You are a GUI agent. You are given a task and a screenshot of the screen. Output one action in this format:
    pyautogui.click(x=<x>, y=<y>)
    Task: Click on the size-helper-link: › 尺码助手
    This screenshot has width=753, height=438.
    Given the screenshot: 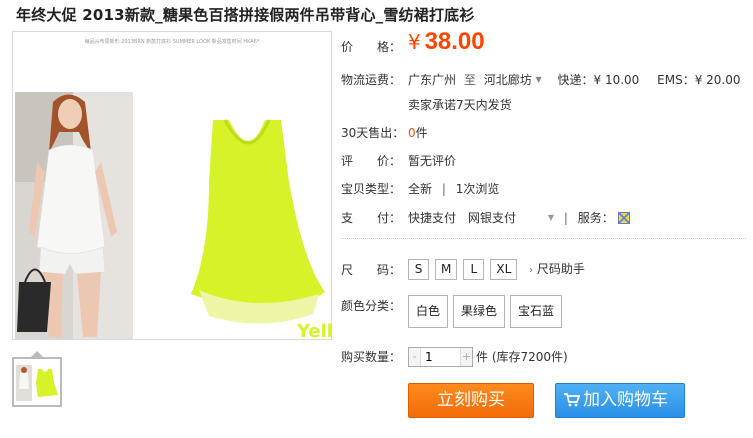 What is the action you would take?
    pyautogui.click(x=557, y=269)
    